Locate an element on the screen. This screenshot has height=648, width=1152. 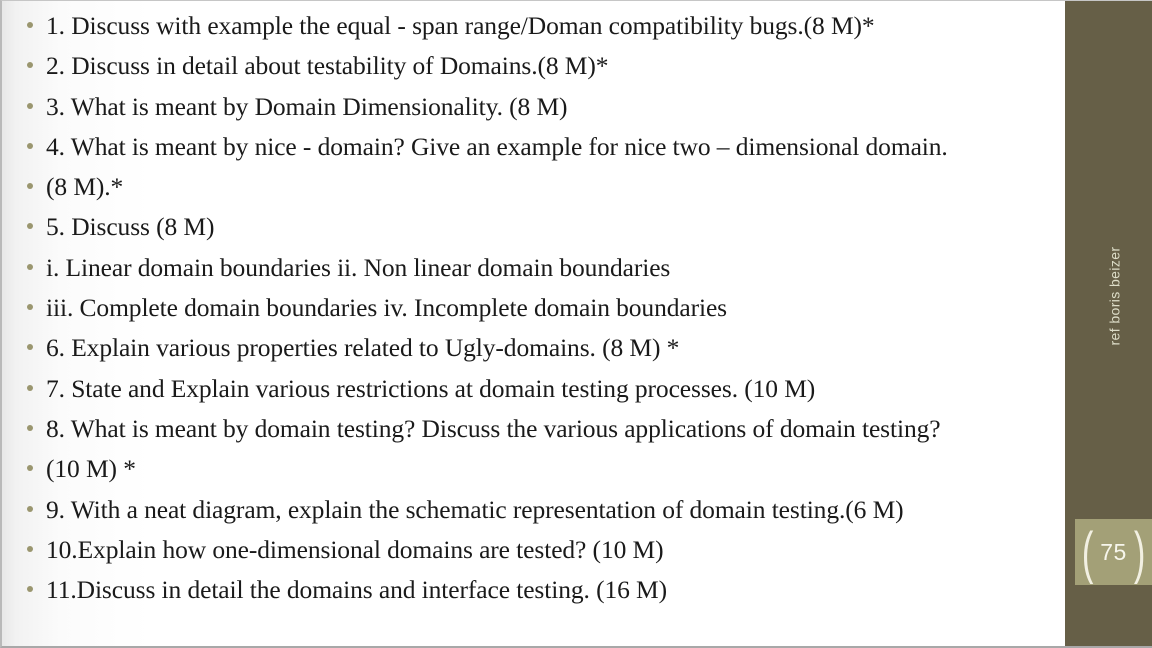
list-item-text: (8 M).* is located at coordinates (85, 187).